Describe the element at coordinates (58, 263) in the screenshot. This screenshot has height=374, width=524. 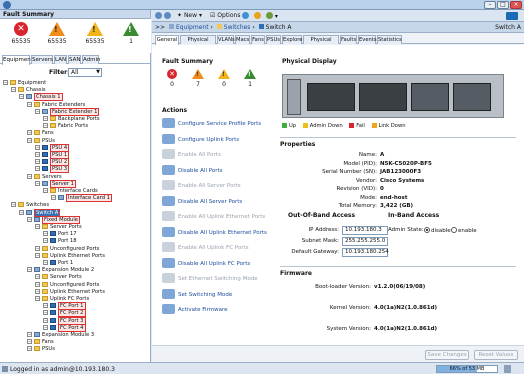
I see `tree-node: − Port 1` at that location.